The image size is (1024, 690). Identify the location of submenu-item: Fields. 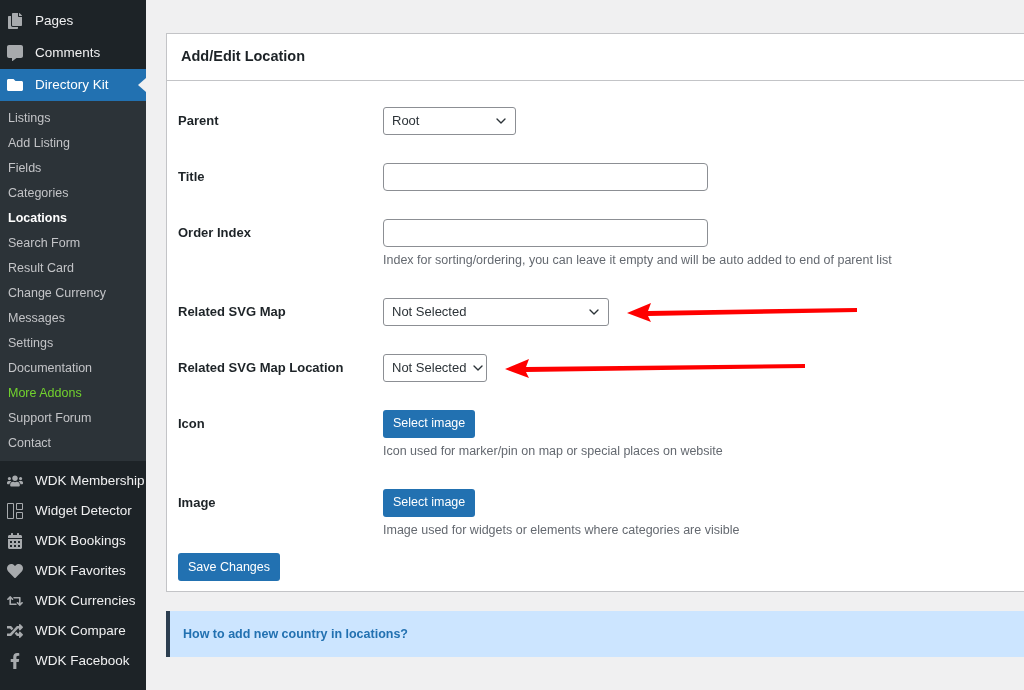
(73, 168).